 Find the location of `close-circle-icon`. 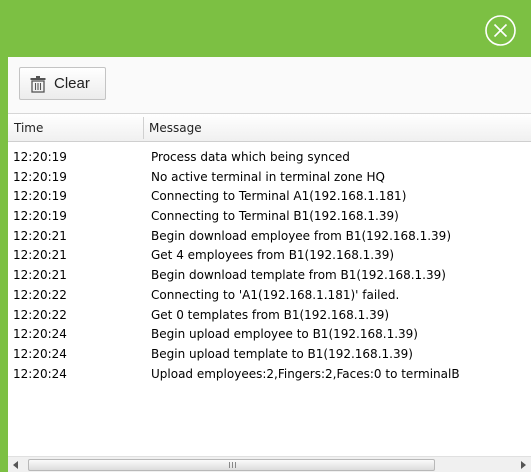

close-circle-icon is located at coordinates (500, 30).